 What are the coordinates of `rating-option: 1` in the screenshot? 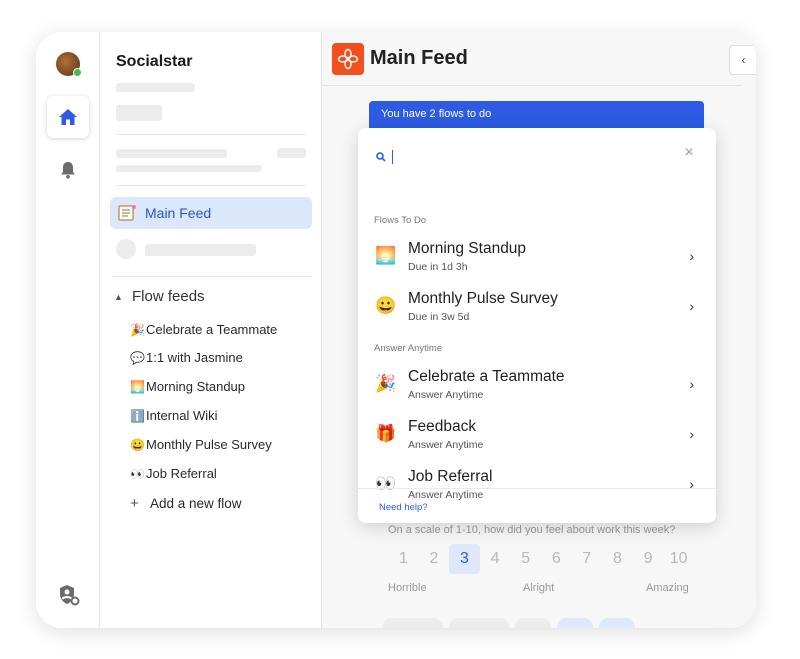 It's located at (403, 559).